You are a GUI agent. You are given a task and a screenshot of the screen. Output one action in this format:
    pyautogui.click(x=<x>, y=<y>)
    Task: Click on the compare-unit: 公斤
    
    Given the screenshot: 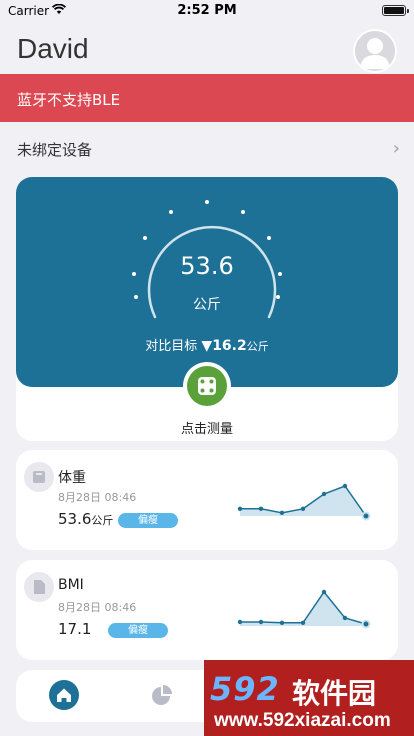 What is the action you would take?
    pyautogui.click(x=257, y=346)
    